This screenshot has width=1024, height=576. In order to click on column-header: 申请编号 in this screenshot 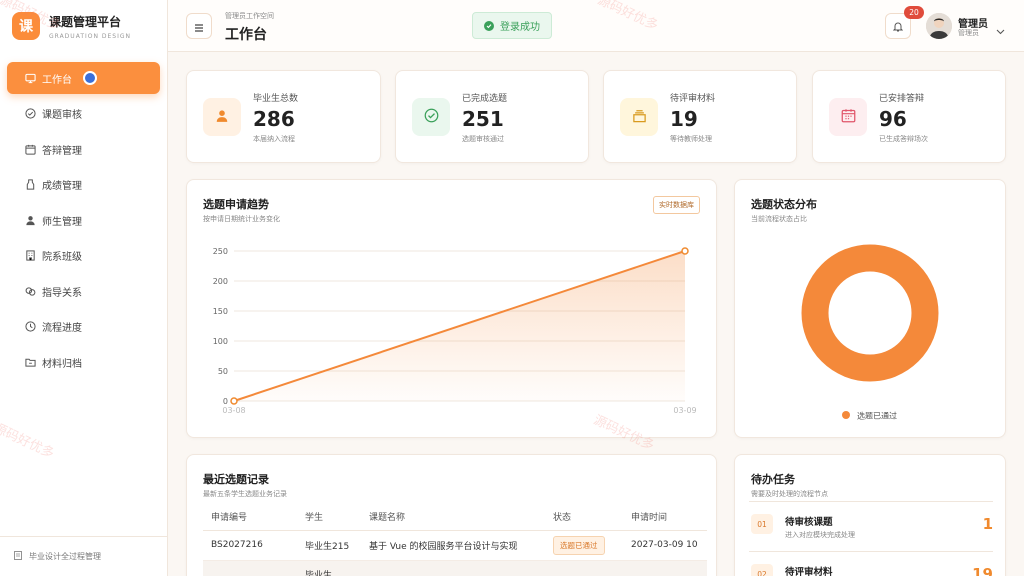, I will do `click(250, 517)`.